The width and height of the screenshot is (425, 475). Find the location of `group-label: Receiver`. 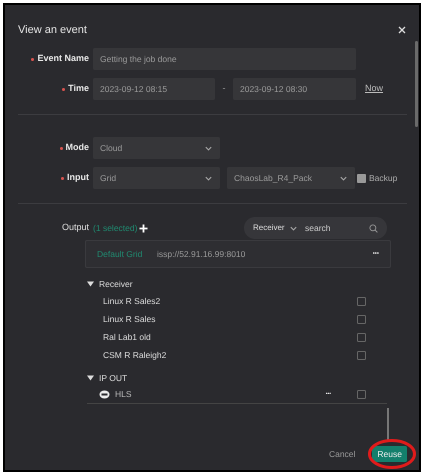

group-label: Receiver is located at coordinates (116, 284).